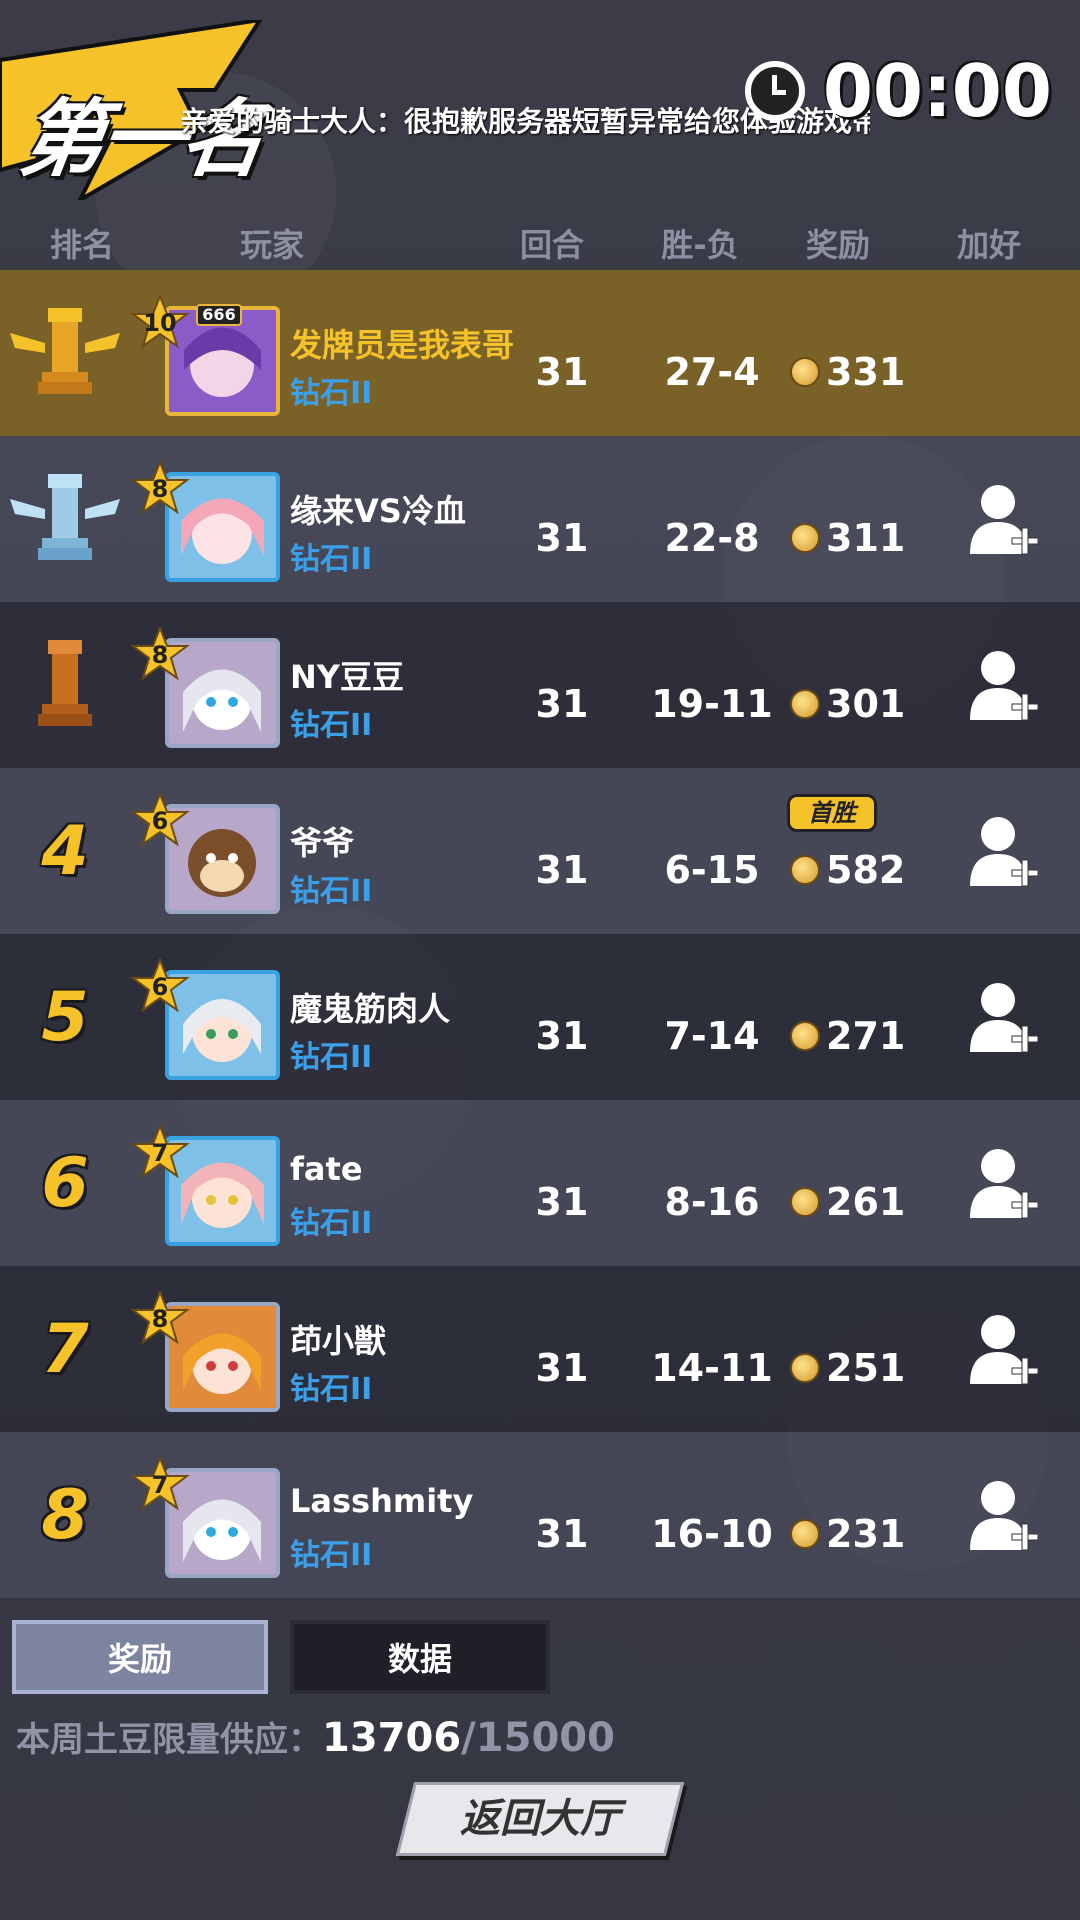 This screenshot has height=1920, width=1080. What do you see at coordinates (82, 245) in the screenshot?
I see `column-rank: 排名` at bounding box center [82, 245].